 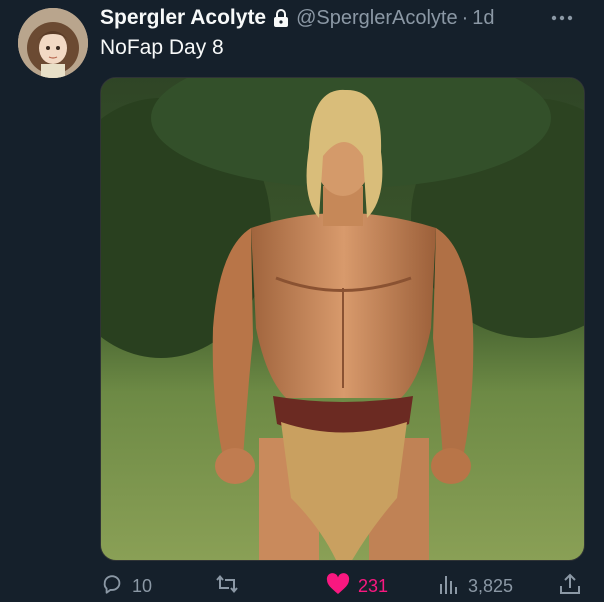 What do you see at coordinates (127, 586) in the screenshot?
I see `reply-button: 10` at bounding box center [127, 586].